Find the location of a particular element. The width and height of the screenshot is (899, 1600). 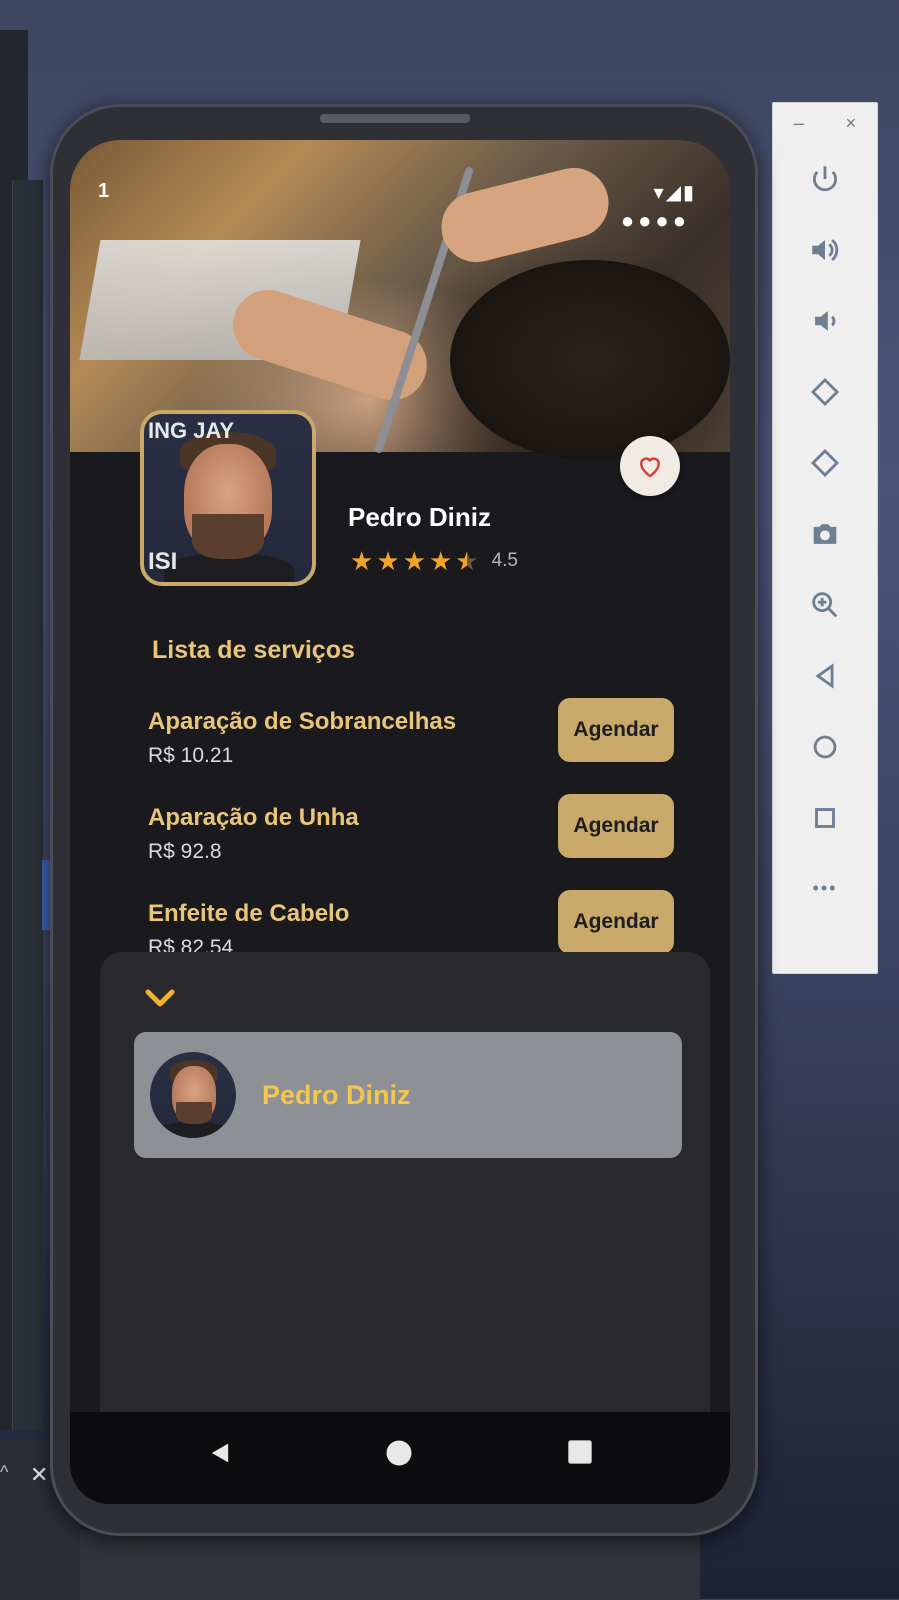

rotate-left-icon is located at coordinates (825, 391).